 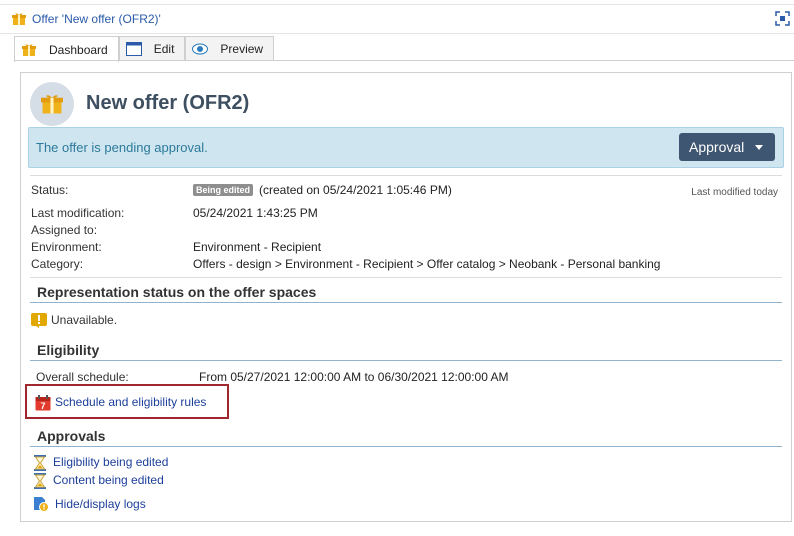 What do you see at coordinates (78, 213) in the screenshot?
I see `last-modification-label: Last modification:` at bounding box center [78, 213].